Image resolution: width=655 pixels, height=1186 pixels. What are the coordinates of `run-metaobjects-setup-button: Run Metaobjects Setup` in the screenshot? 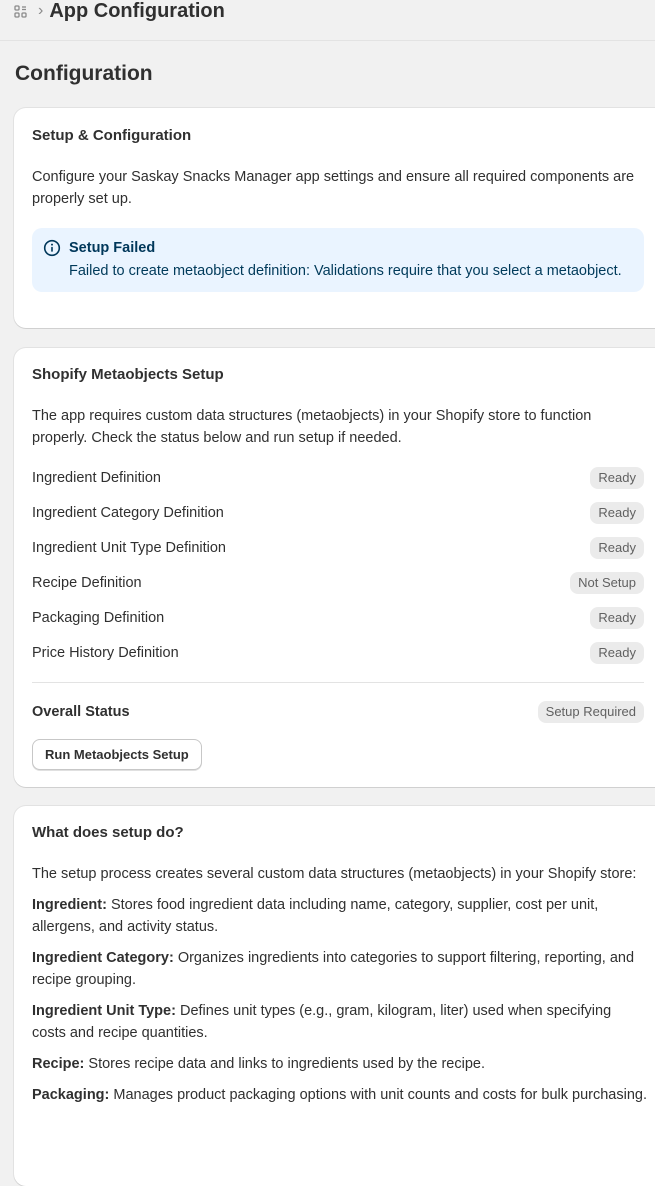 It's located at (117, 754).